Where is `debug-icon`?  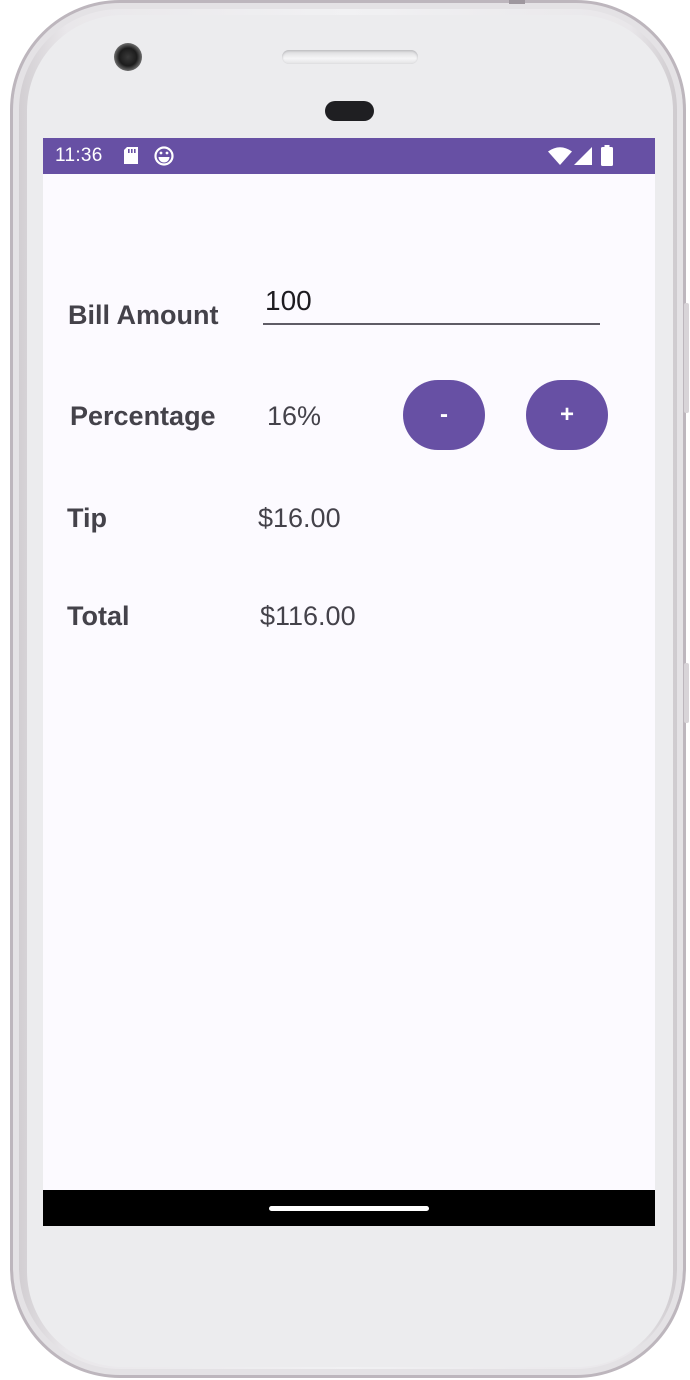 debug-icon is located at coordinates (164, 158).